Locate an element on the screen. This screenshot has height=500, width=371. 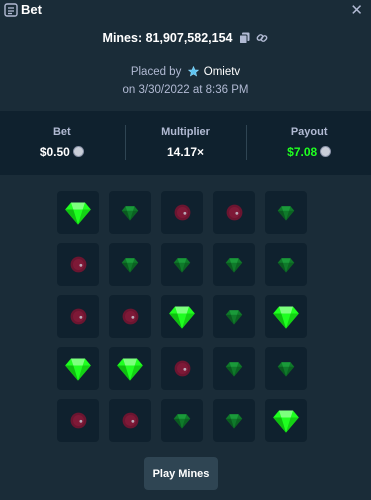
mines-id-text: Mines: 81,907,582,154 is located at coordinates (167, 38).